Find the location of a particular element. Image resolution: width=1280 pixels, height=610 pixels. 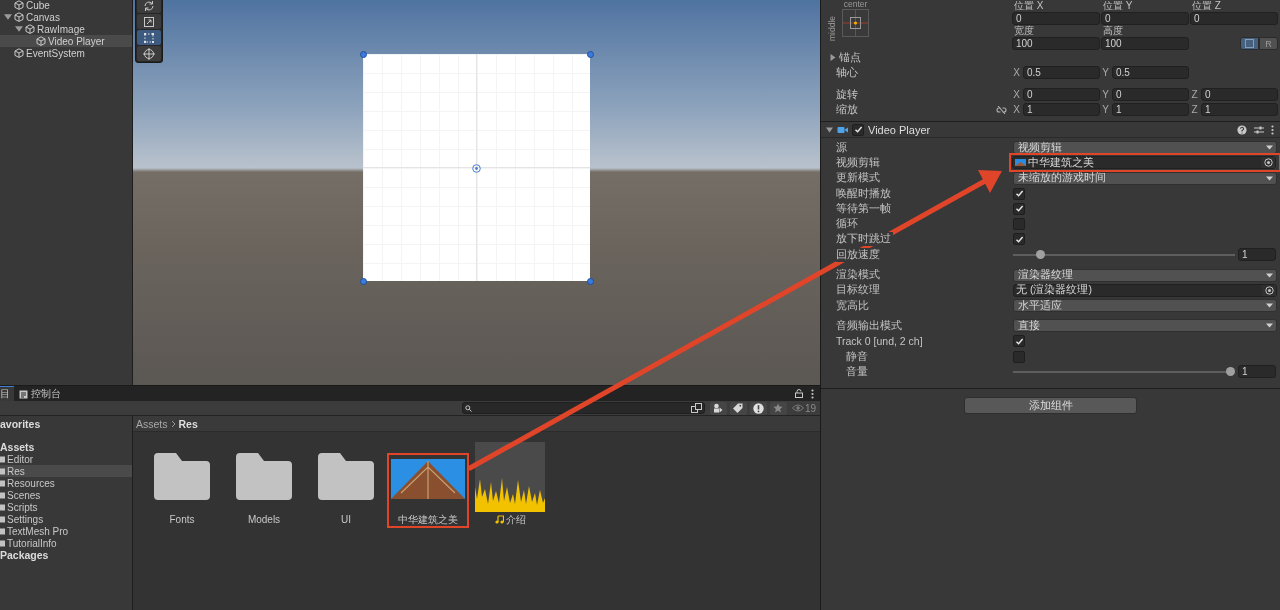

folder-tree-item: Scenes is located at coordinates (66, 495).